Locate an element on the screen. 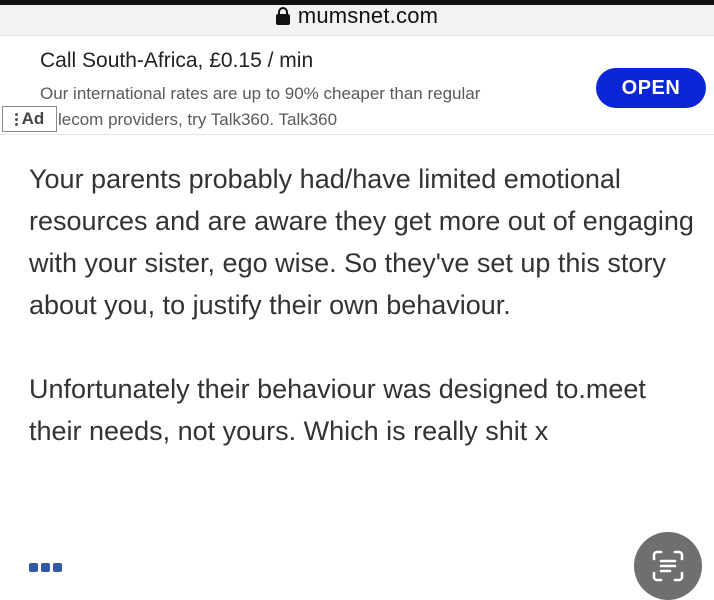 The image size is (714, 600). address-bar-content: mumsnet.com is located at coordinates (356, 16).